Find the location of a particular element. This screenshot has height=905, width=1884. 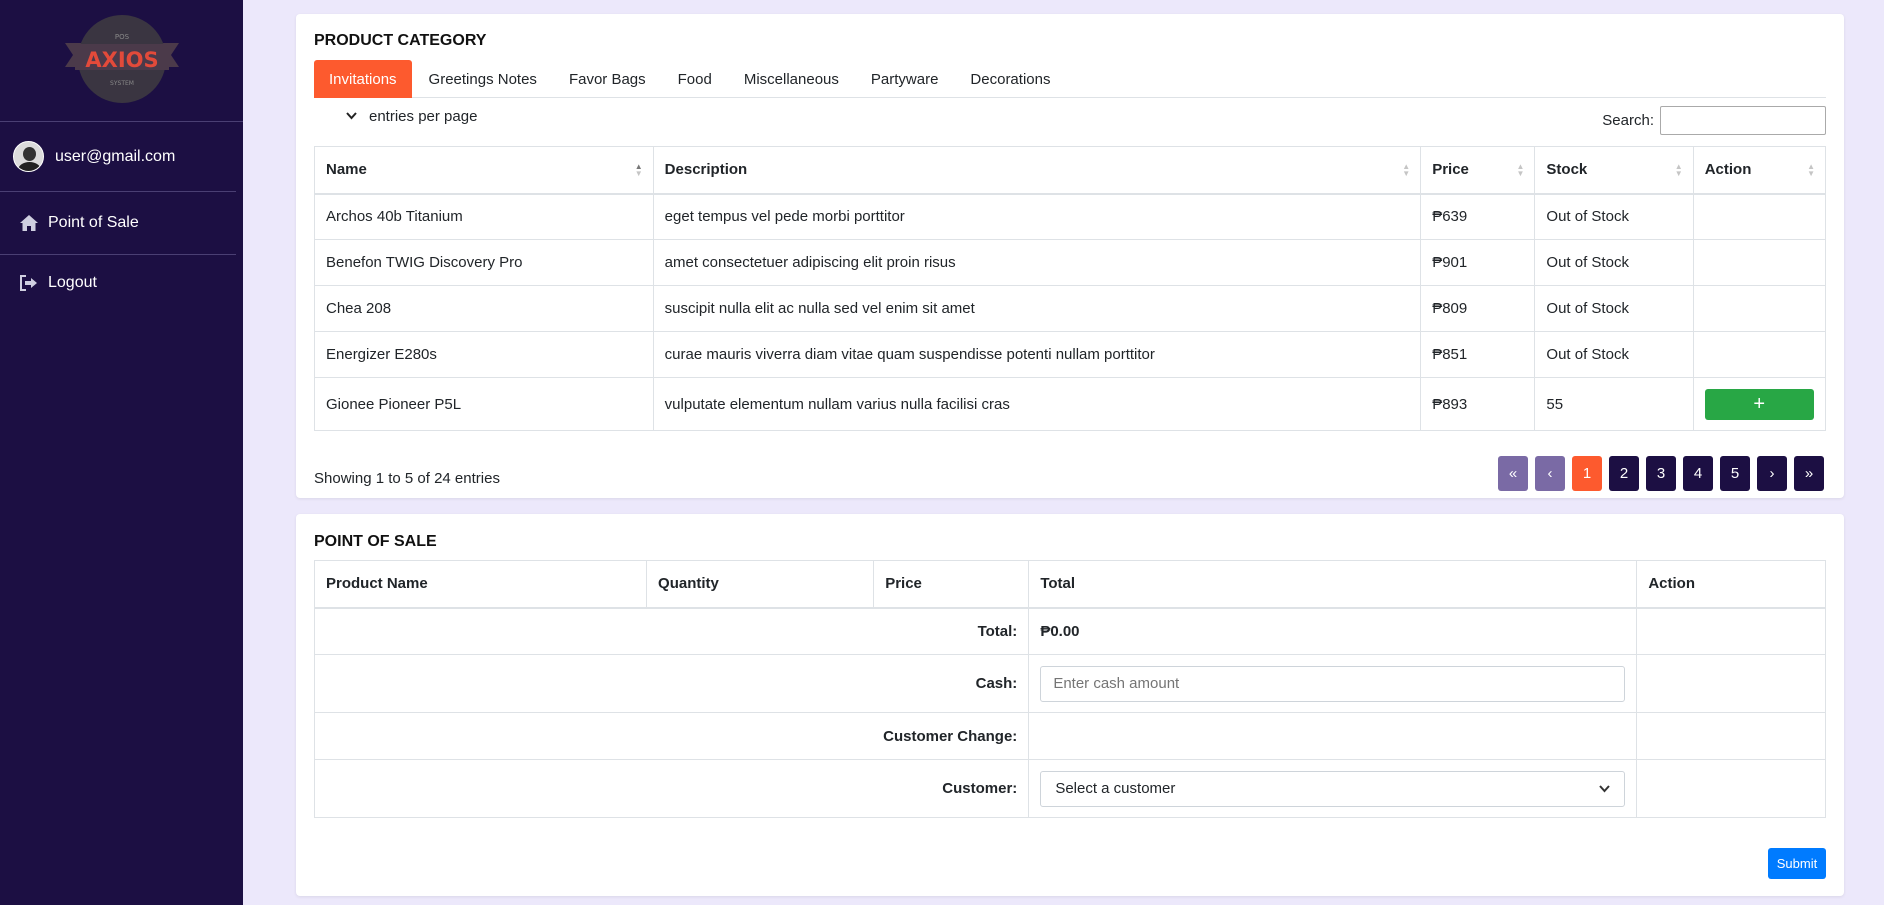

axios-logo: POS AXIOS SYSTEM is located at coordinates (121, 58).